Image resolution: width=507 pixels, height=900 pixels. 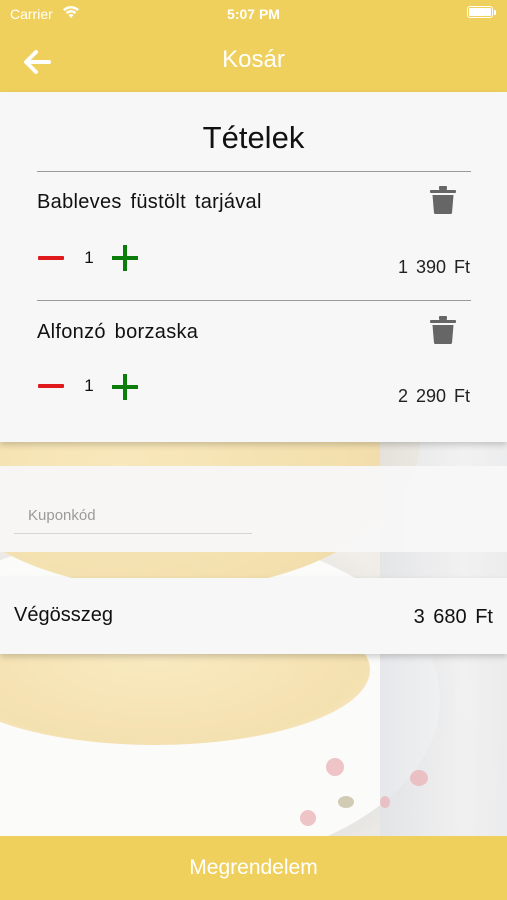 What do you see at coordinates (253, 137) in the screenshot?
I see `items-heading: Tételek` at bounding box center [253, 137].